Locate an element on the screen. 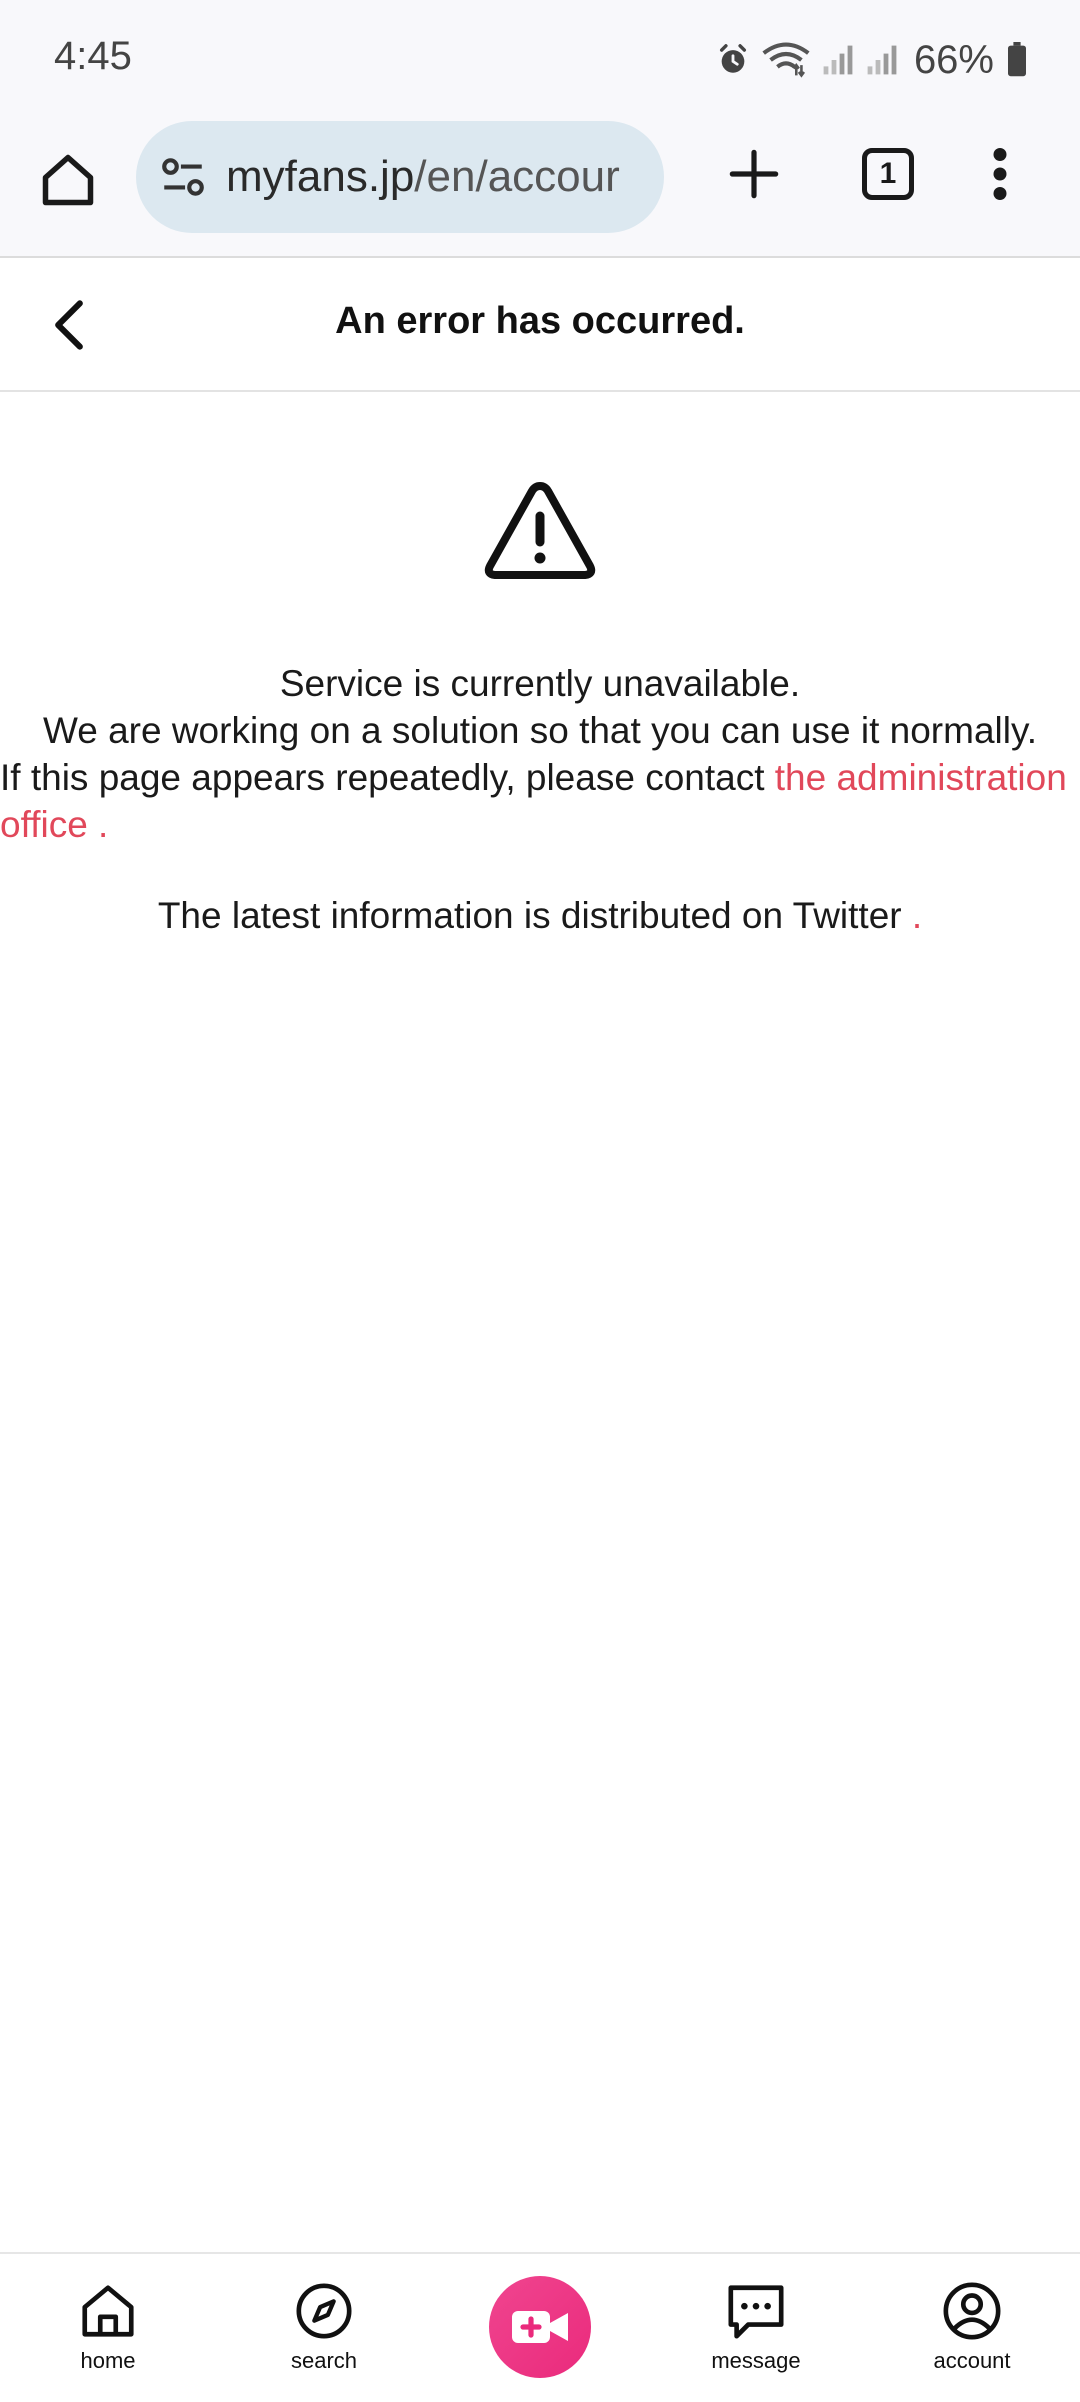 Image resolution: width=1080 pixels, height=2402 pixels. nav-message: message is located at coordinates (756, 2328).